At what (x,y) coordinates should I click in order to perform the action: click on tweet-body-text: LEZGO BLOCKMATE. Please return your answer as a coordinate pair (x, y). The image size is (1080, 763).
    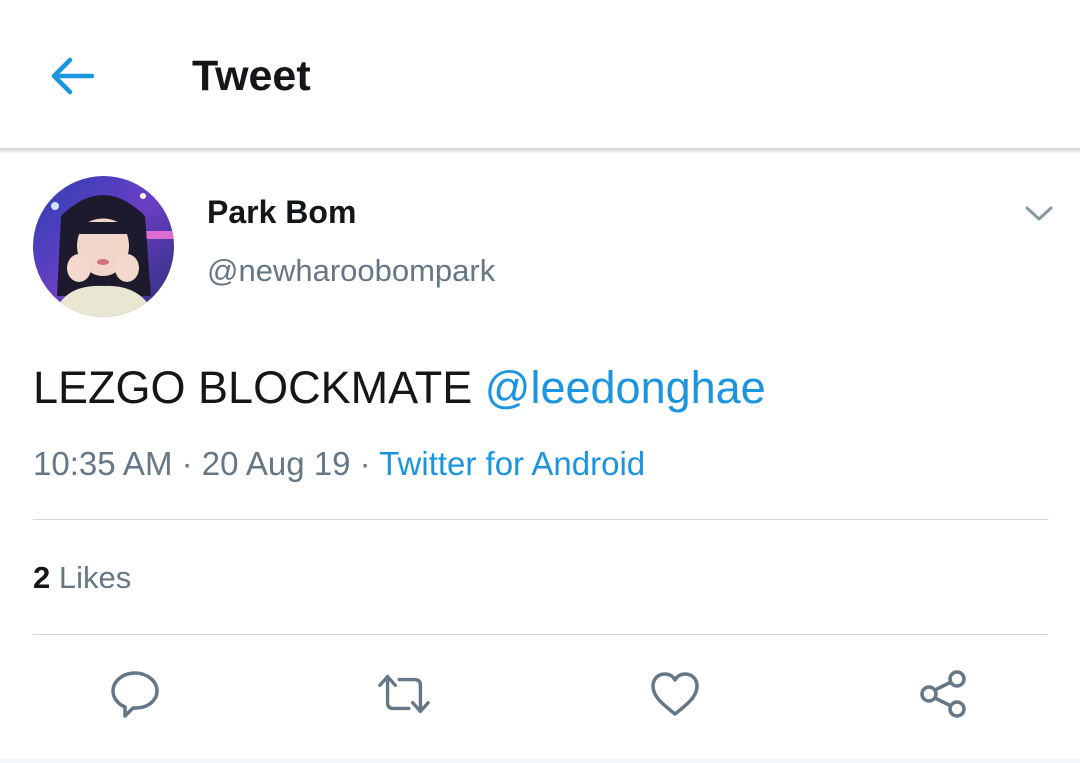
    Looking at the image, I should click on (253, 387).